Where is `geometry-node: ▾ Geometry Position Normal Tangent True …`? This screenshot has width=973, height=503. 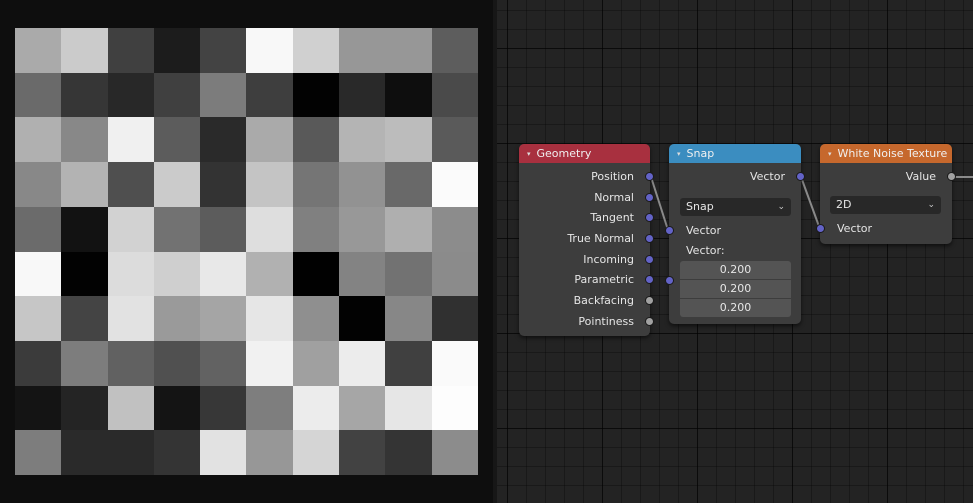
geometry-node: ▾ Geometry Position Normal Tangent True … is located at coordinates (586, 240).